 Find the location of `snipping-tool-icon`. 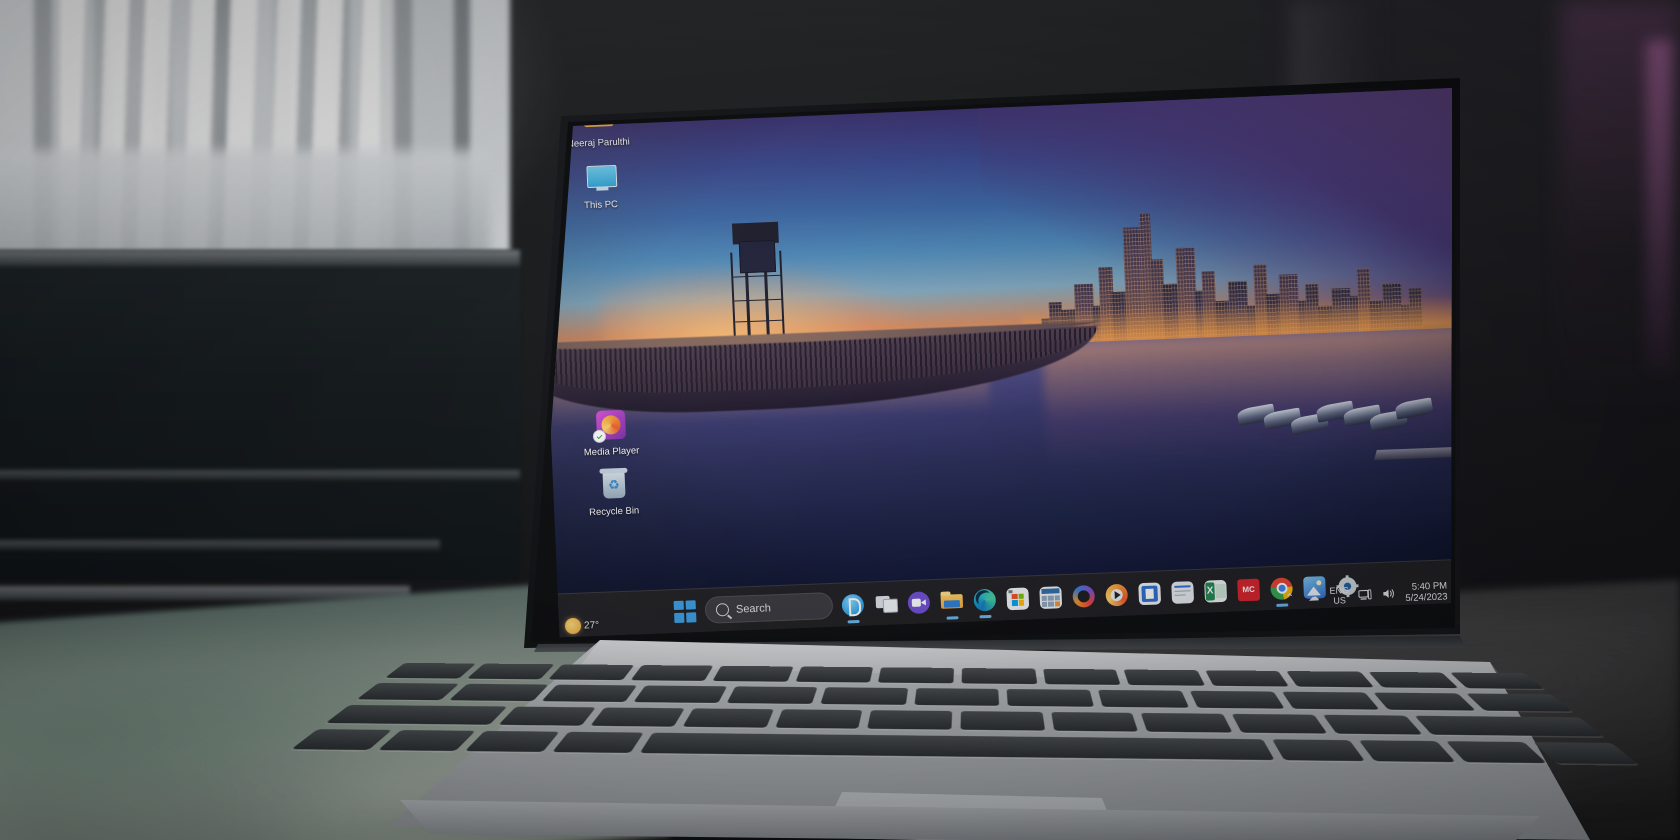

snipping-tool-icon is located at coordinates (1150, 593).